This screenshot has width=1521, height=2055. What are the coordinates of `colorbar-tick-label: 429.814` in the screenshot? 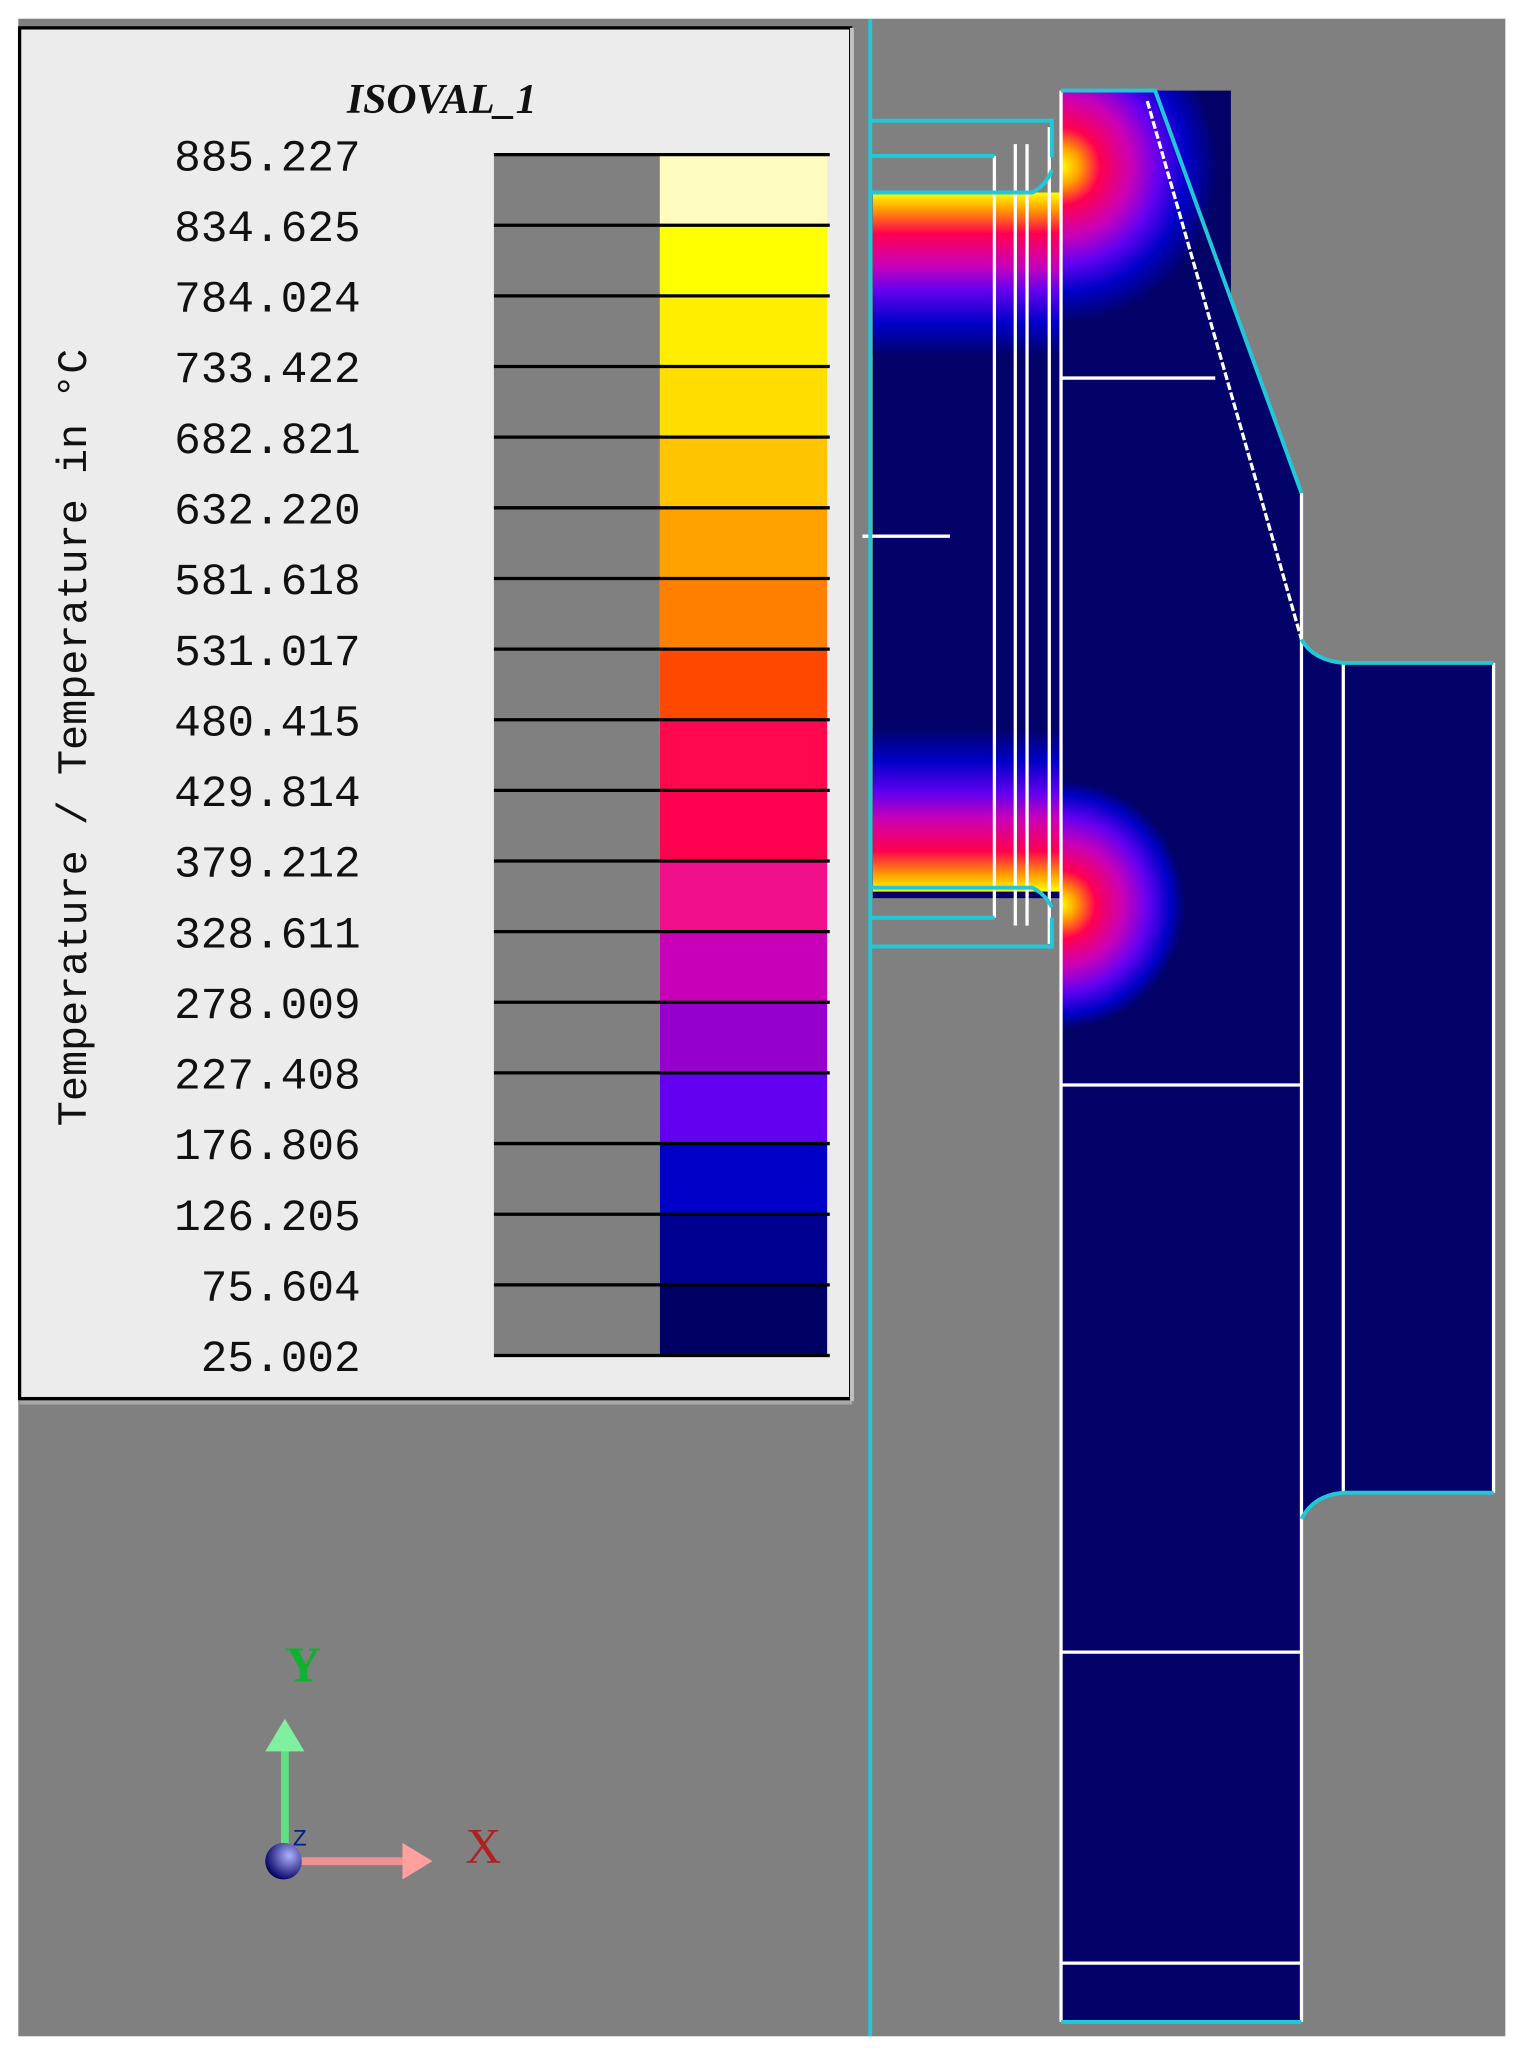 It's located at (267, 795).